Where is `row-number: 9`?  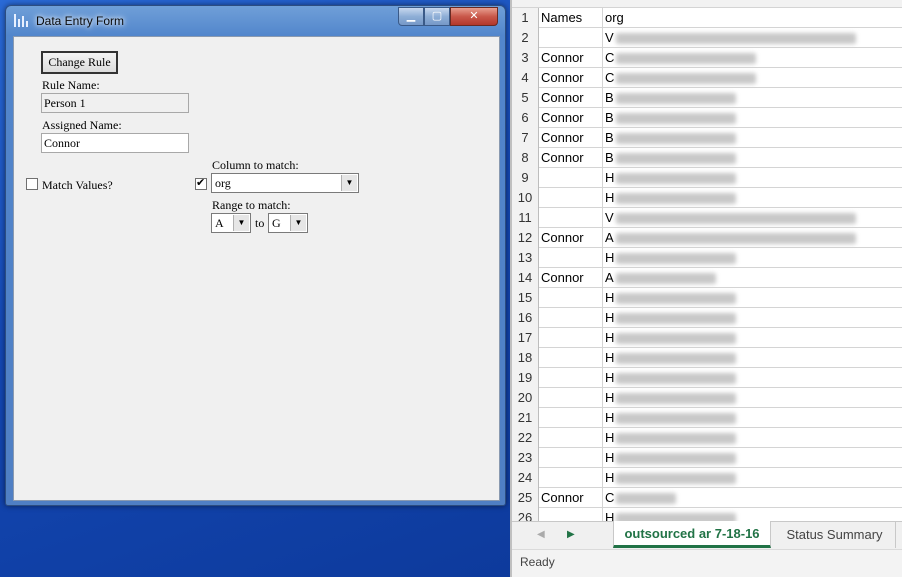 row-number: 9 is located at coordinates (525, 178).